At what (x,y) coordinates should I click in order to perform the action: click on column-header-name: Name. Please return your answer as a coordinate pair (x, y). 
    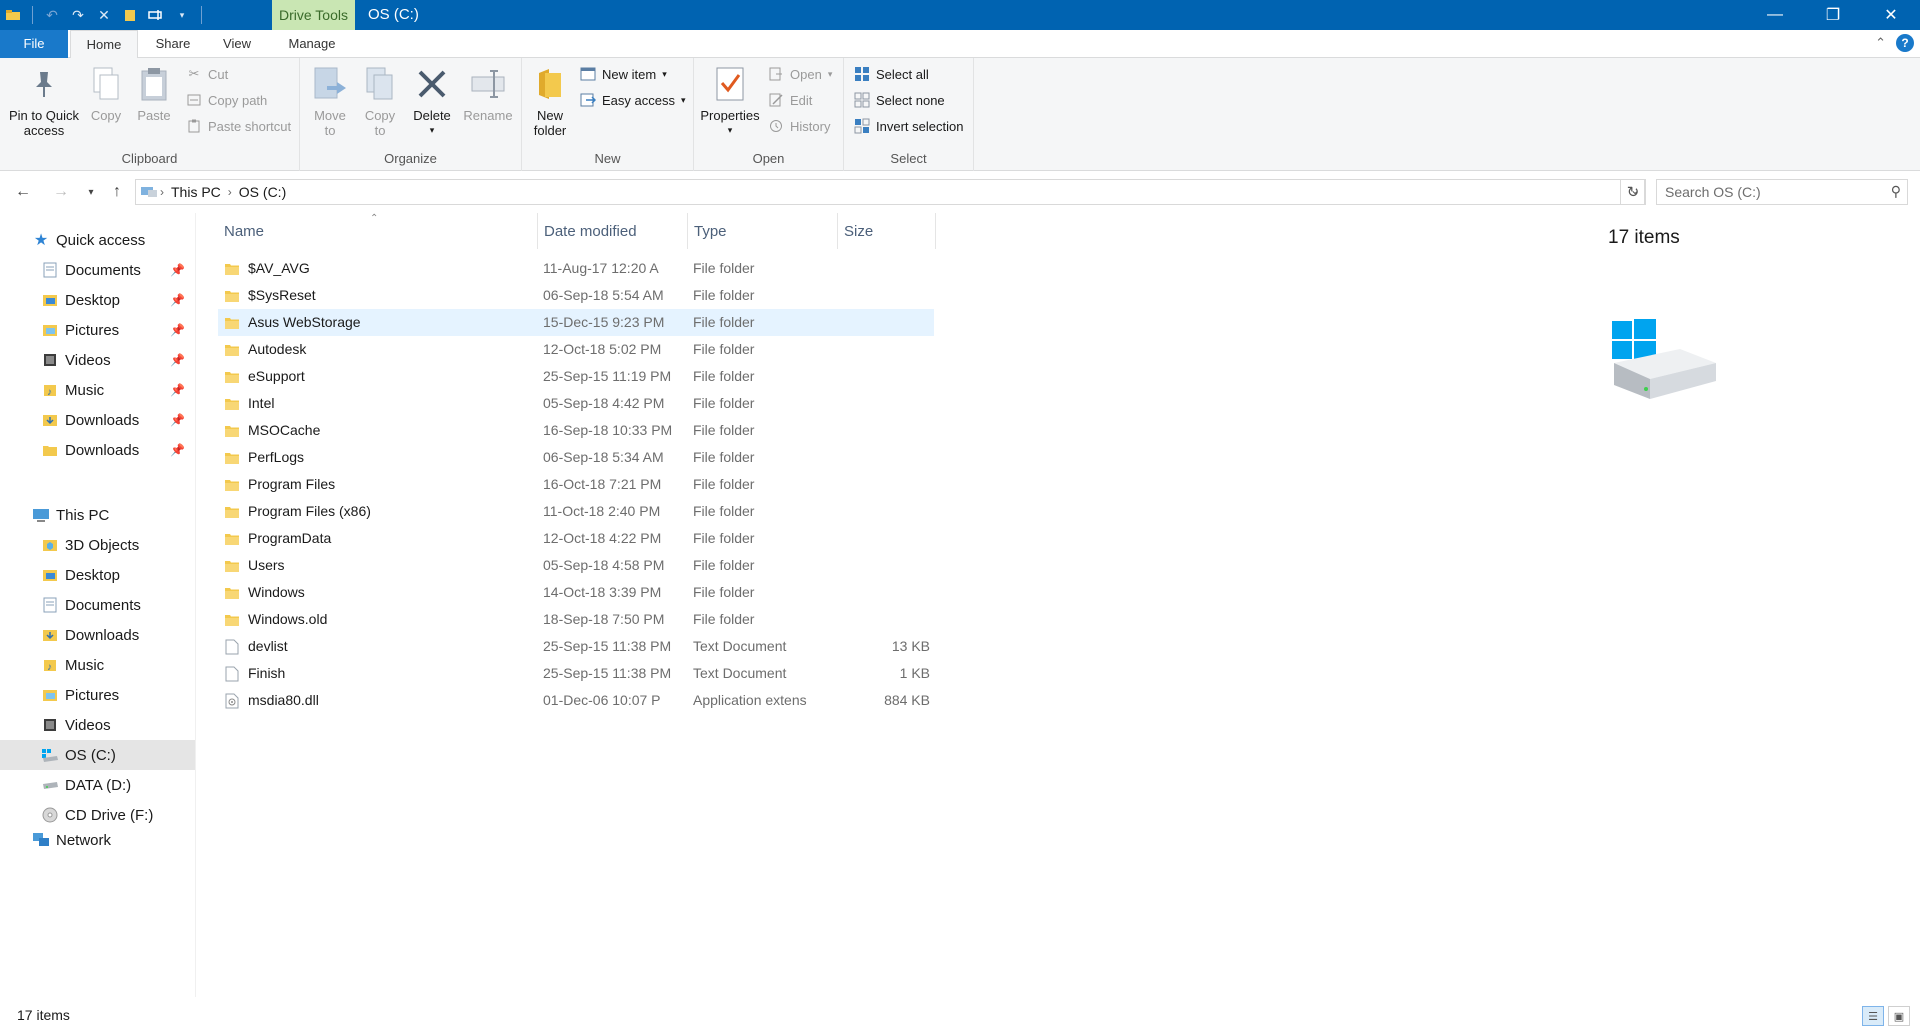
    Looking at the image, I should click on (378, 231).